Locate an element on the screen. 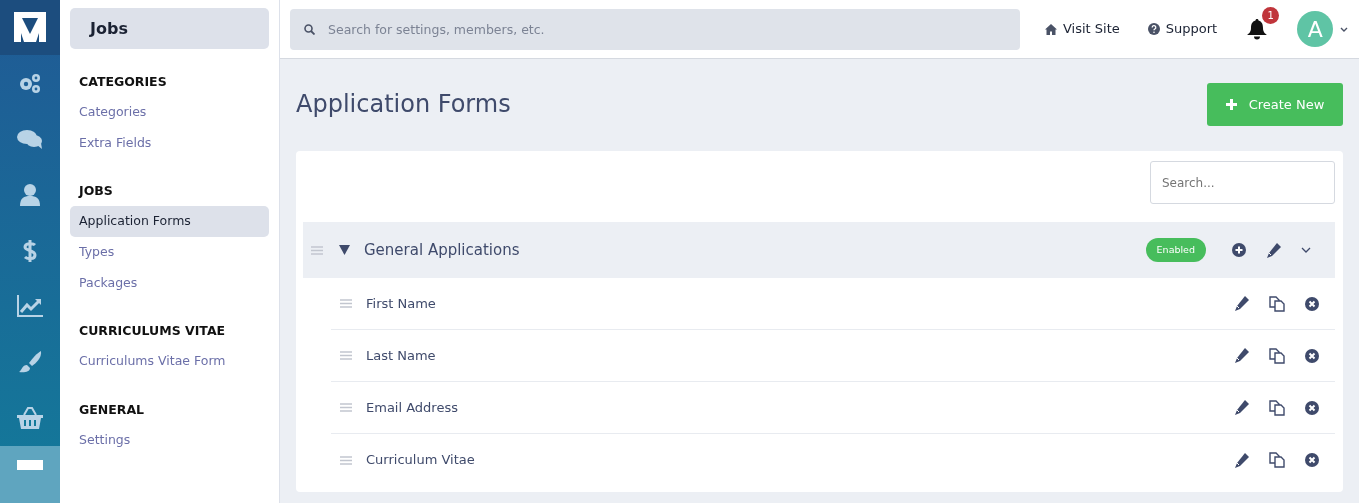 The image size is (1359, 503). sidebar-link: Categories is located at coordinates (169, 112).